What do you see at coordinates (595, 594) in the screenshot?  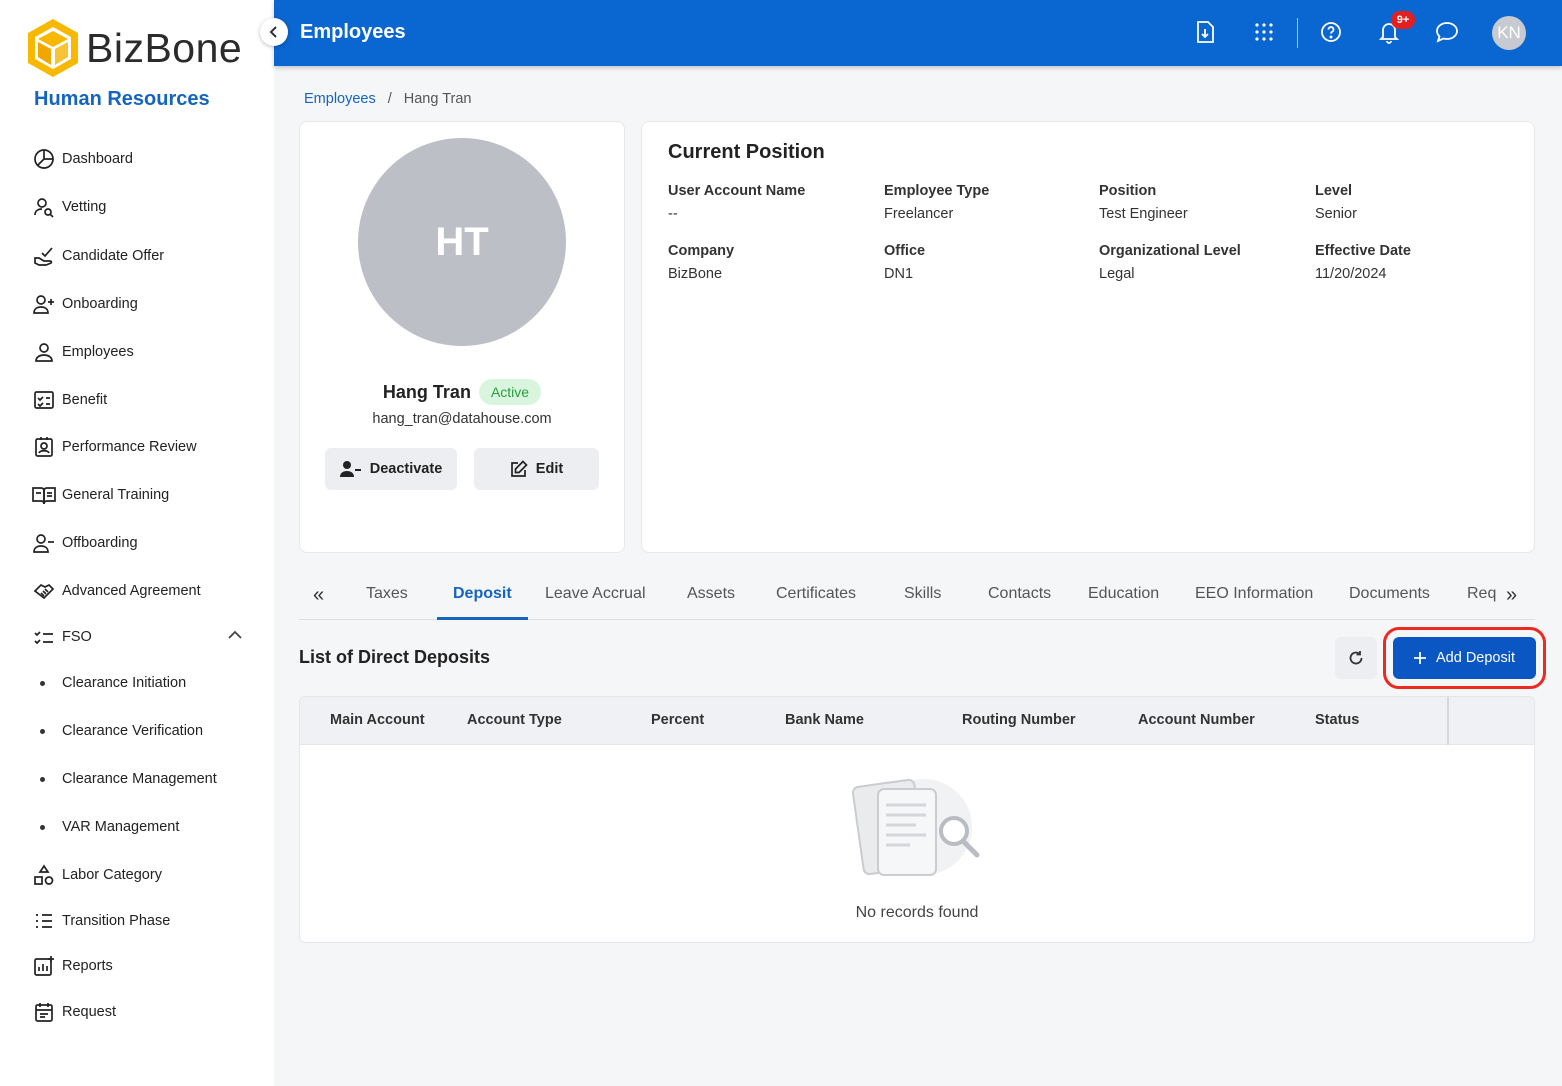 I see `tab-leave-accrual: Leave Accrual` at bounding box center [595, 594].